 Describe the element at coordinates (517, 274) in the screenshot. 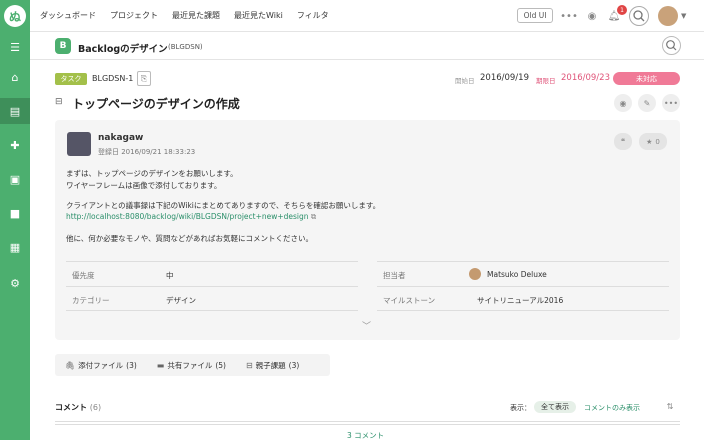

I see `attr-value: Matsuko Deluxe` at that location.